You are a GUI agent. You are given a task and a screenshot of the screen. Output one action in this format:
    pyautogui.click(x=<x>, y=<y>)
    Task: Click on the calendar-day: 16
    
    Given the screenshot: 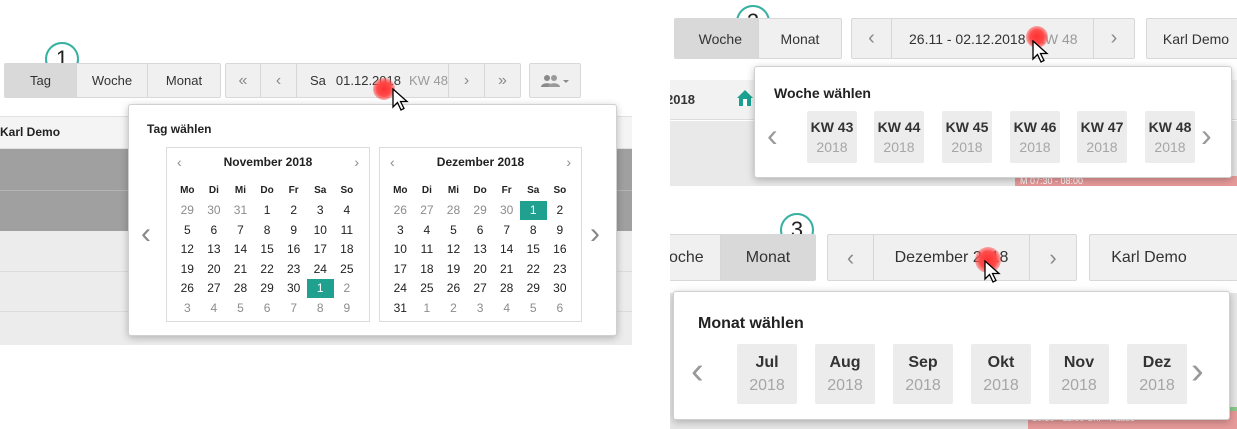 What is the action you would take?
    pyautogui.click(x=293, y=250)
    